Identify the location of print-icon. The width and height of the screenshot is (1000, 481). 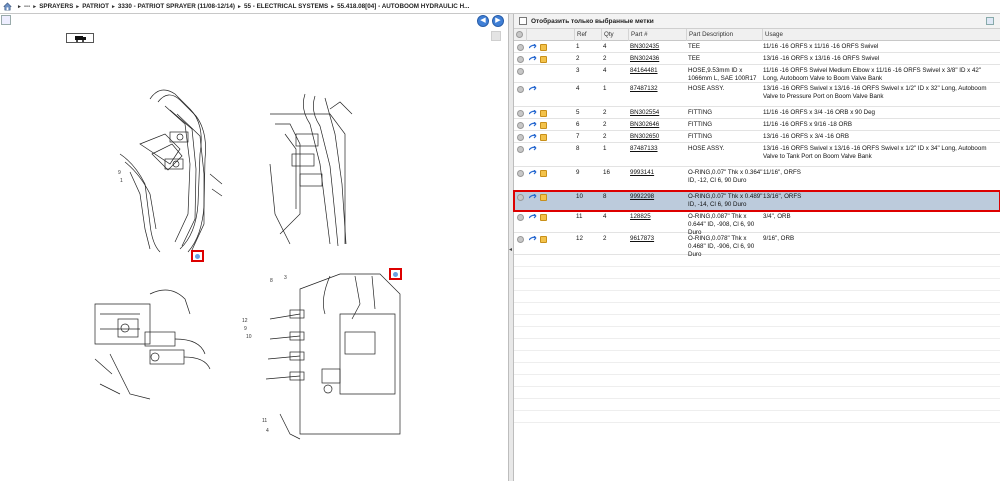
(6, 20).